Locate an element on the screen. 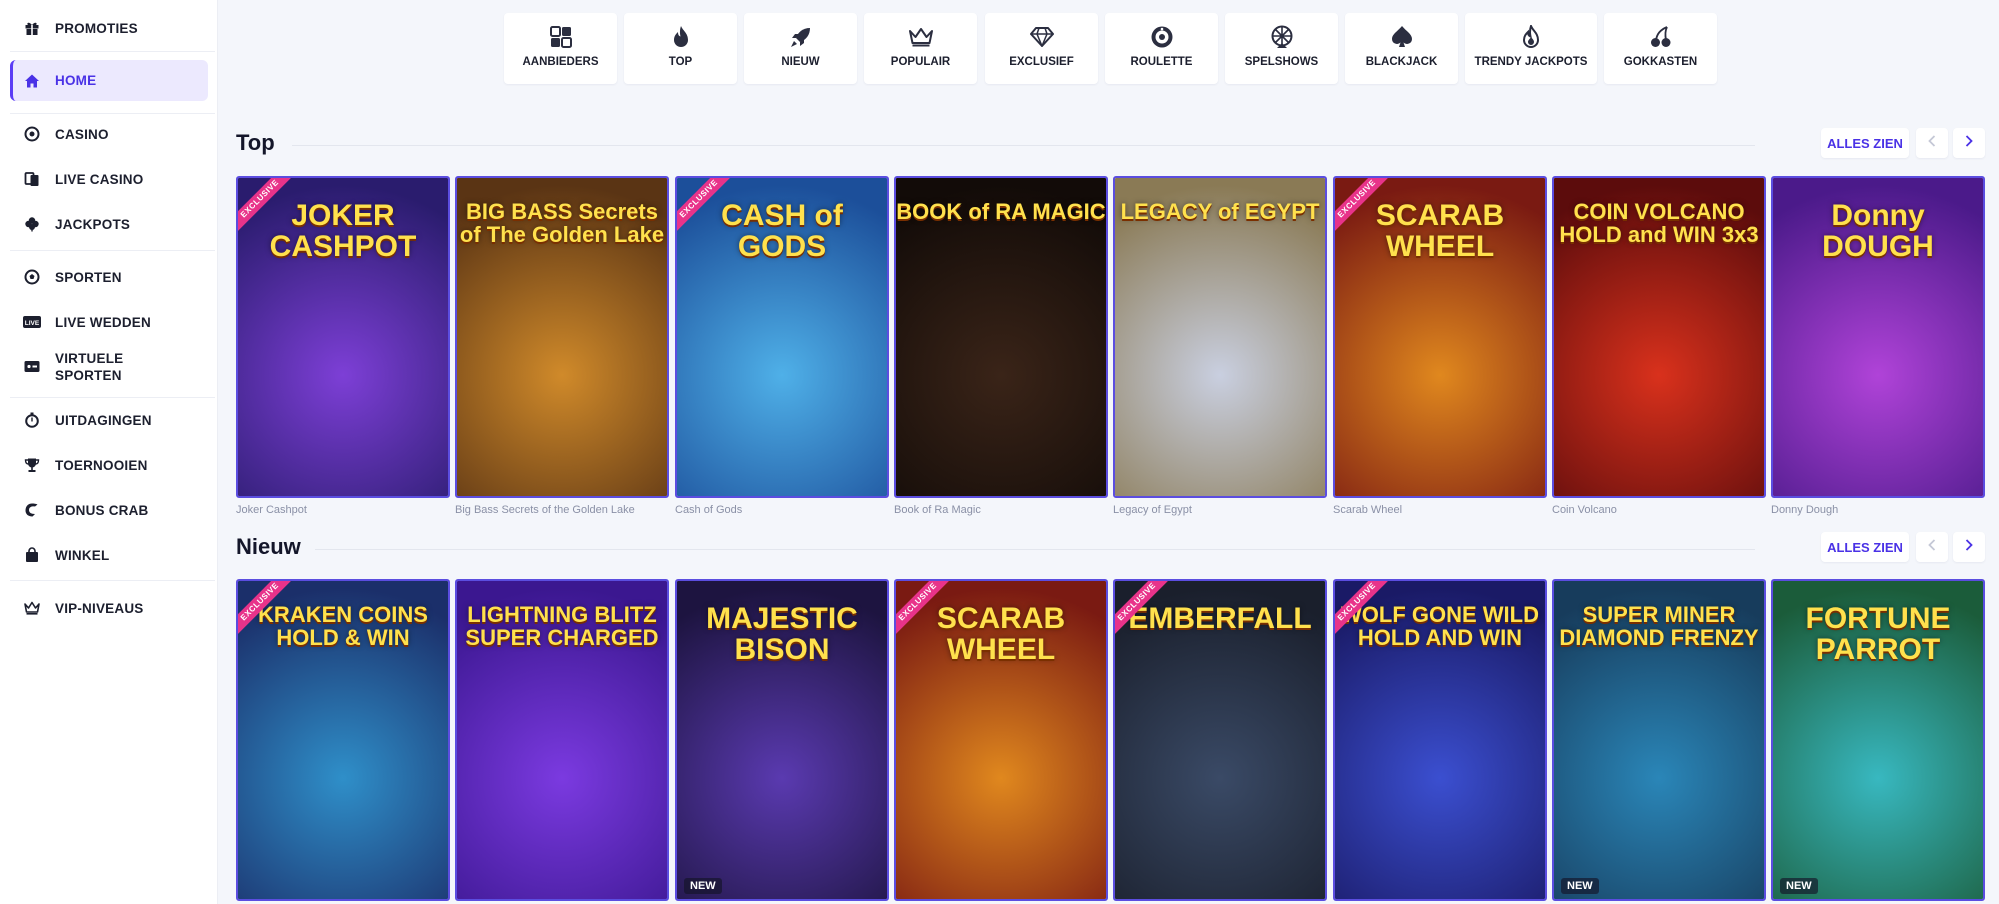  game-card: KRAKEN COINS HOLD & WIN EXCLUSIVE is located at coordinates (343, 740).